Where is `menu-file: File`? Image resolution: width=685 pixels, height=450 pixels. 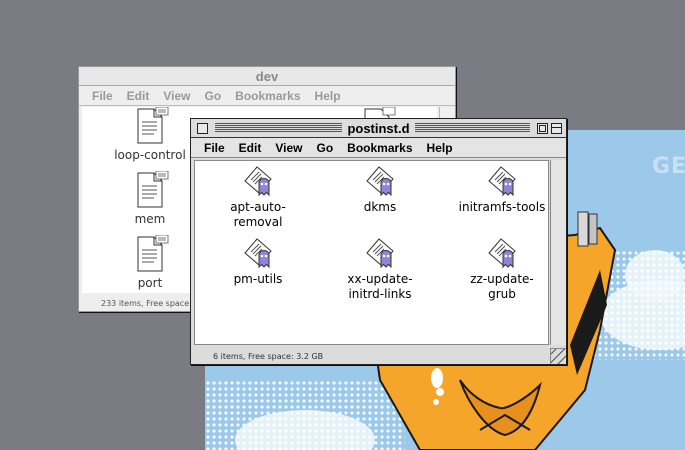 menu-file: File is located at coordinates (214, 148).